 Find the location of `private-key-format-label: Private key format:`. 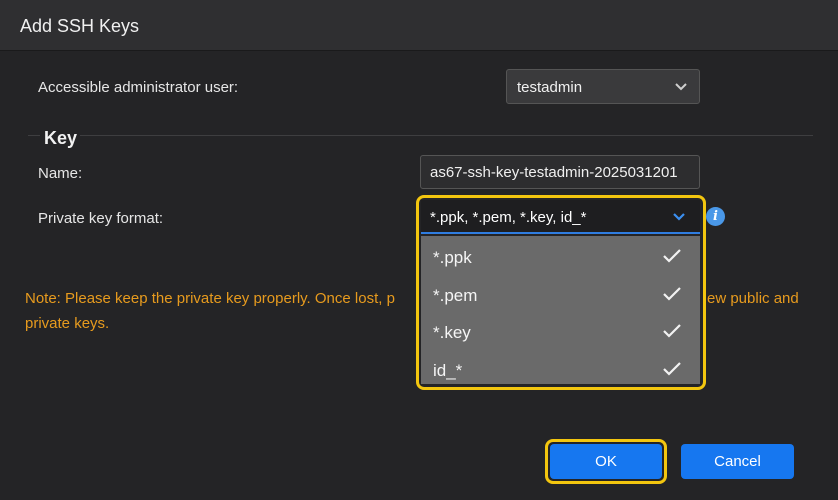

private-key-format-label: Private key format: is located at coordinates (101, 218).